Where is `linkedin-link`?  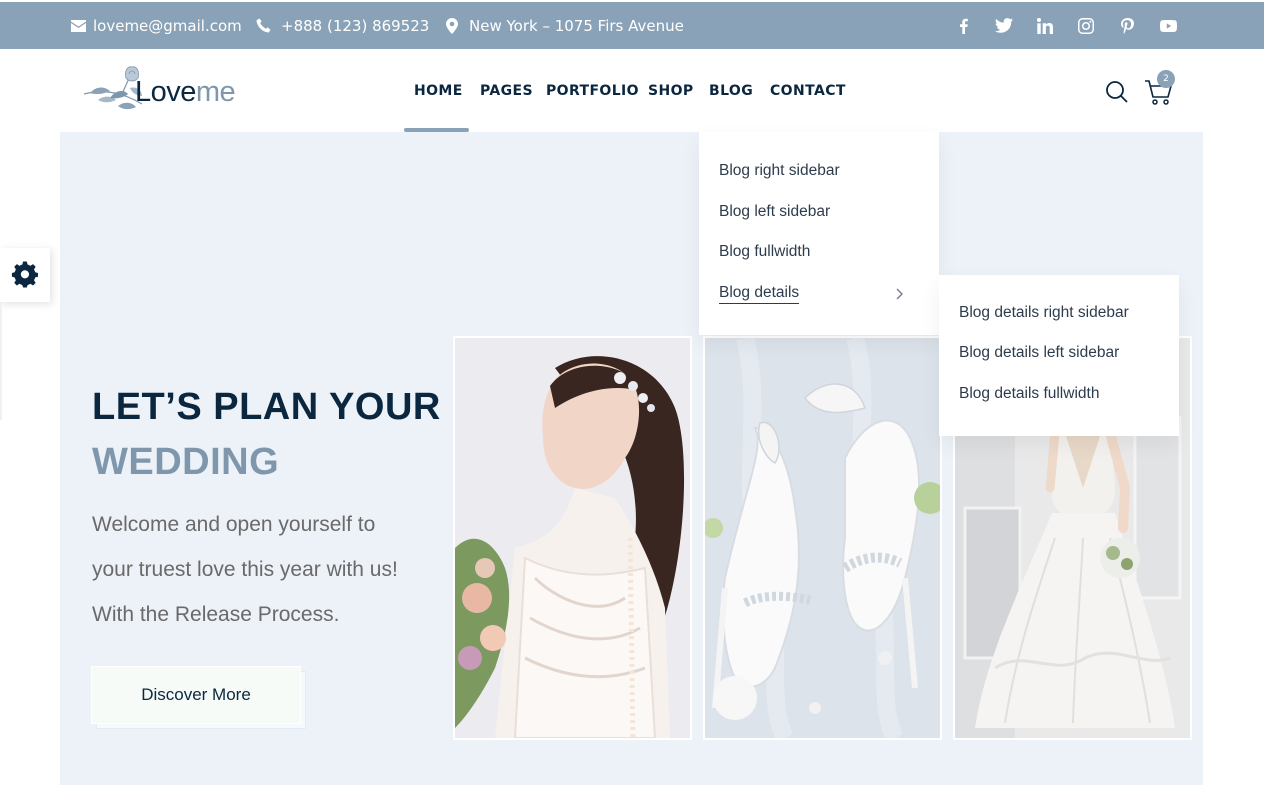 linkedin-link is located at coordinates (1045, 25).